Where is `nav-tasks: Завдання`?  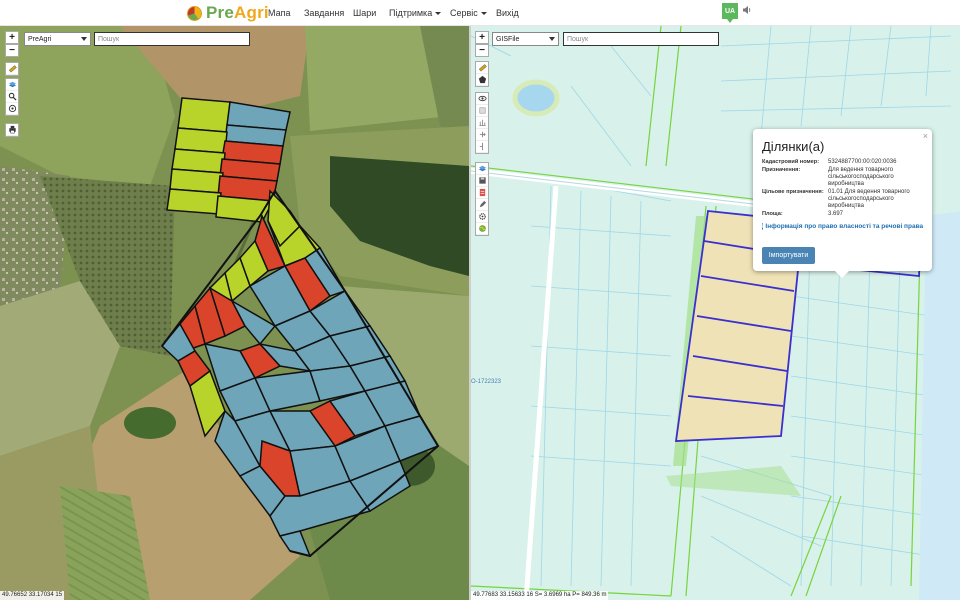 nav-tasks: Завдання is located at coordinates (324, 13).